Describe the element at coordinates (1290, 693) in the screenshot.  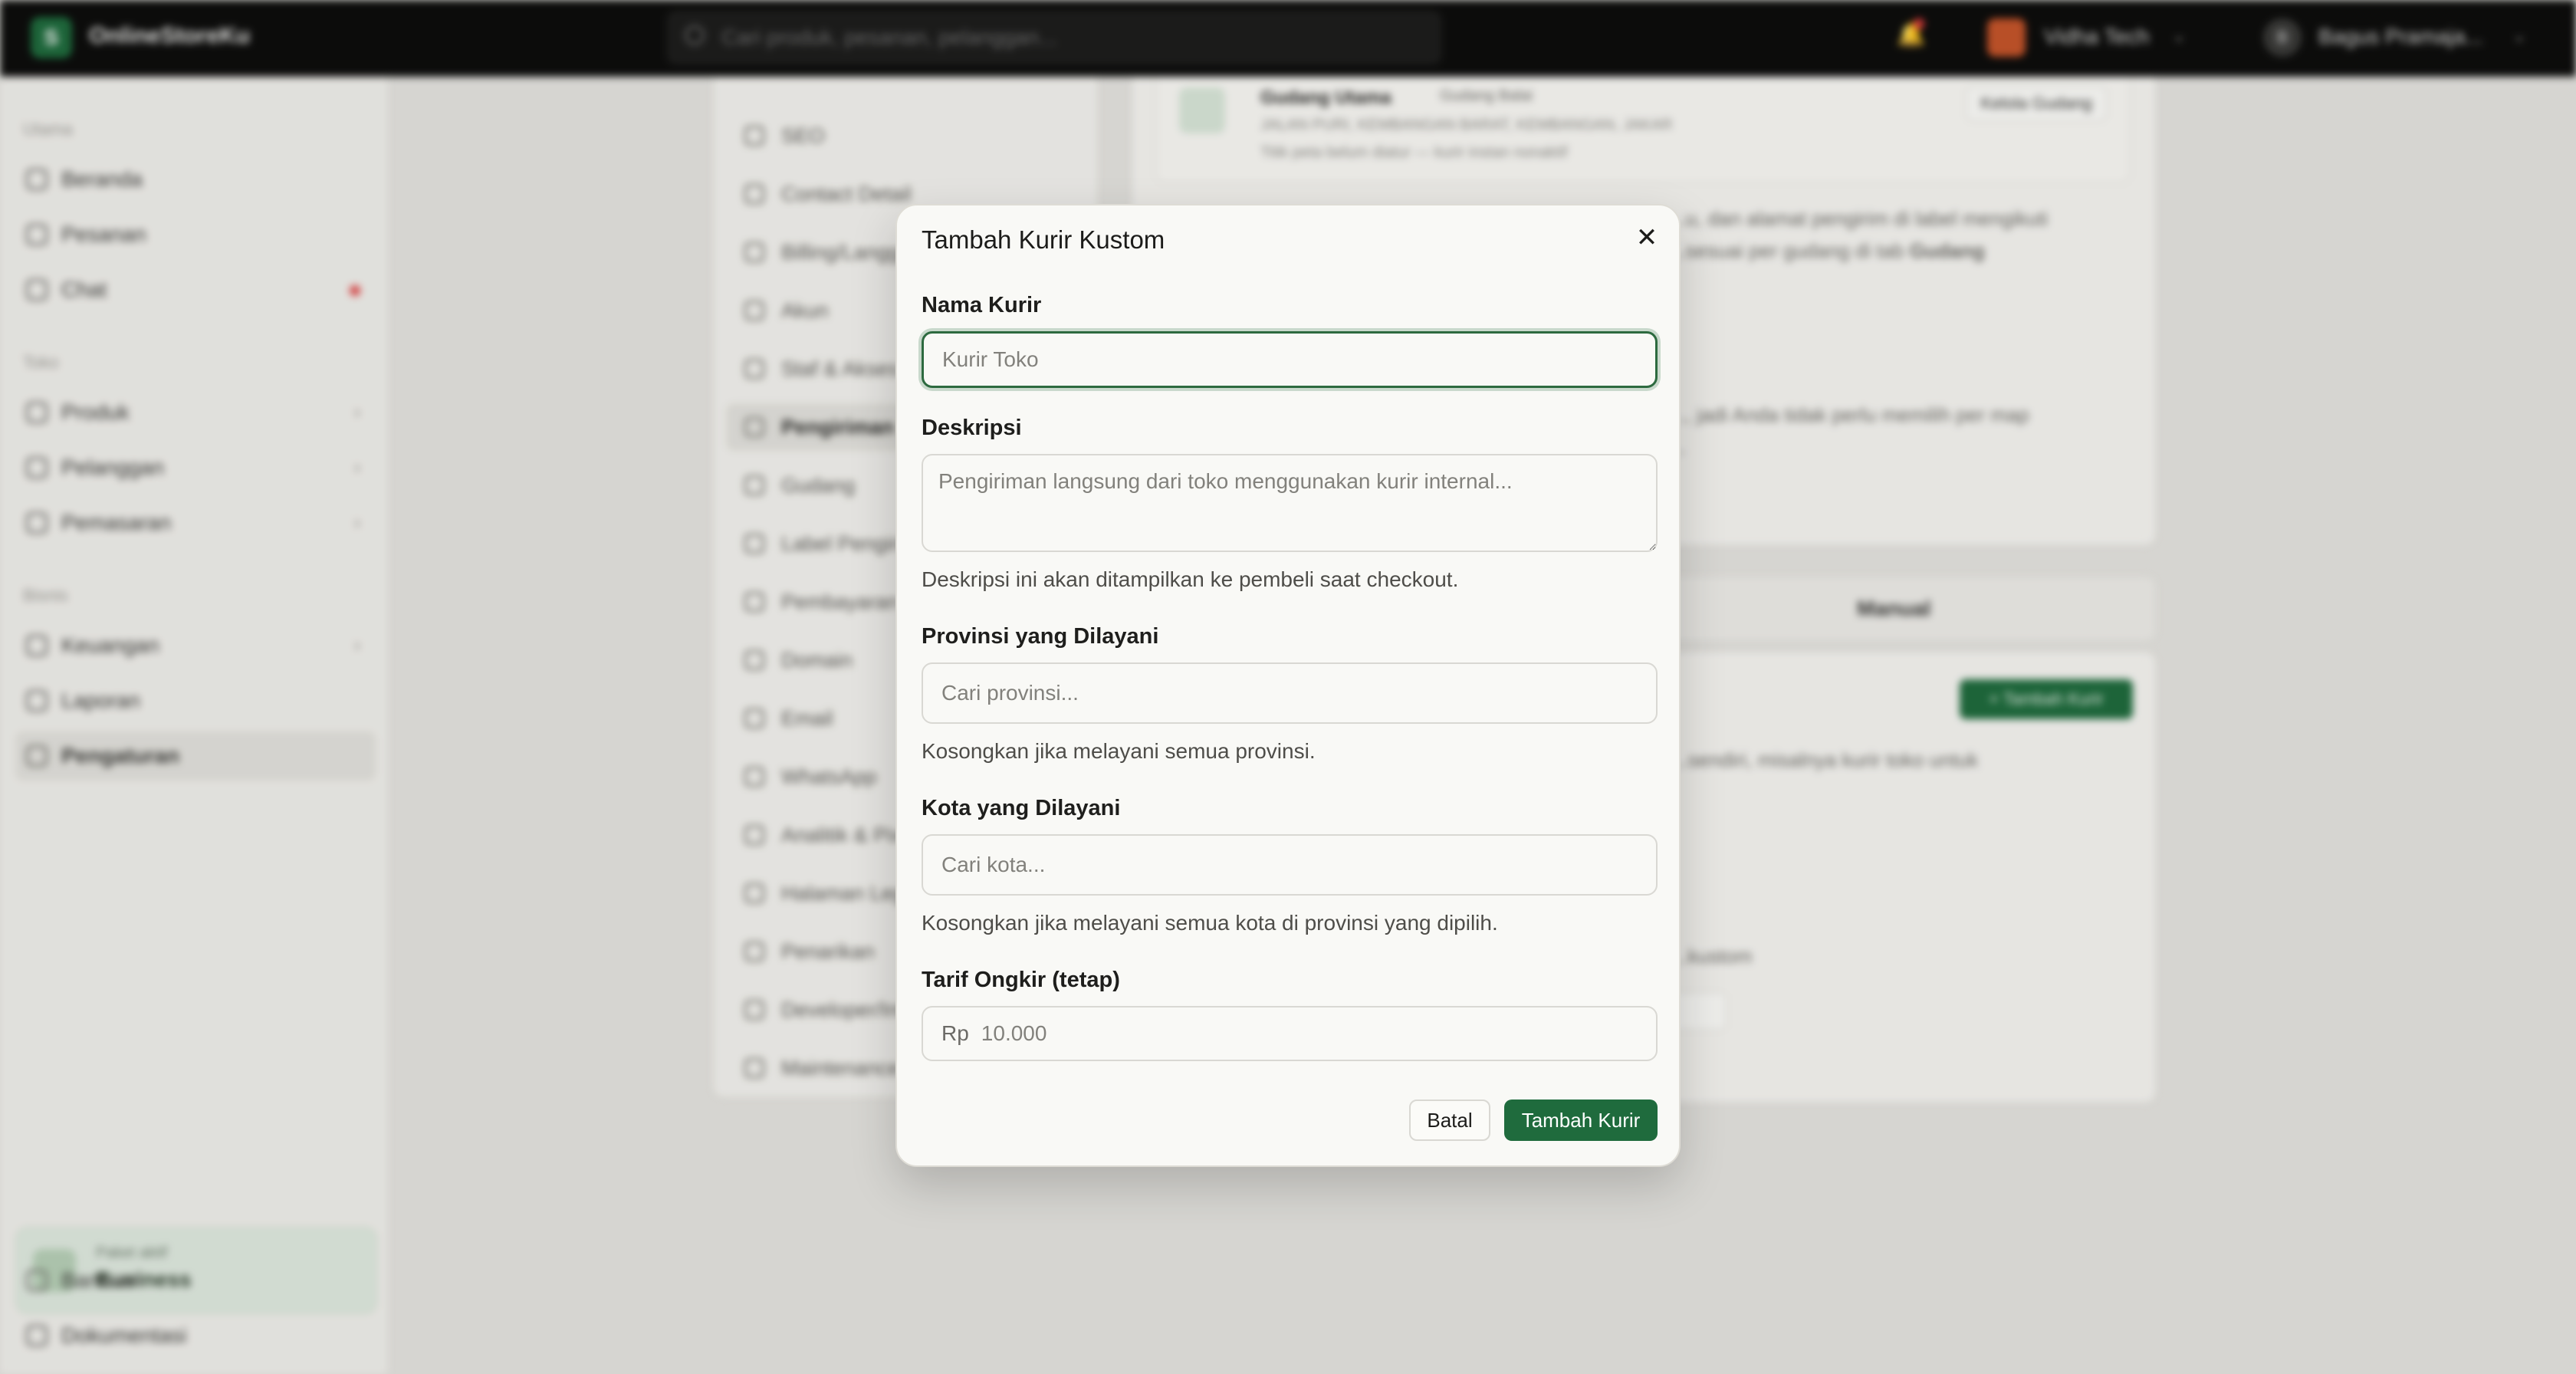
I see `province-search-input` at that location.